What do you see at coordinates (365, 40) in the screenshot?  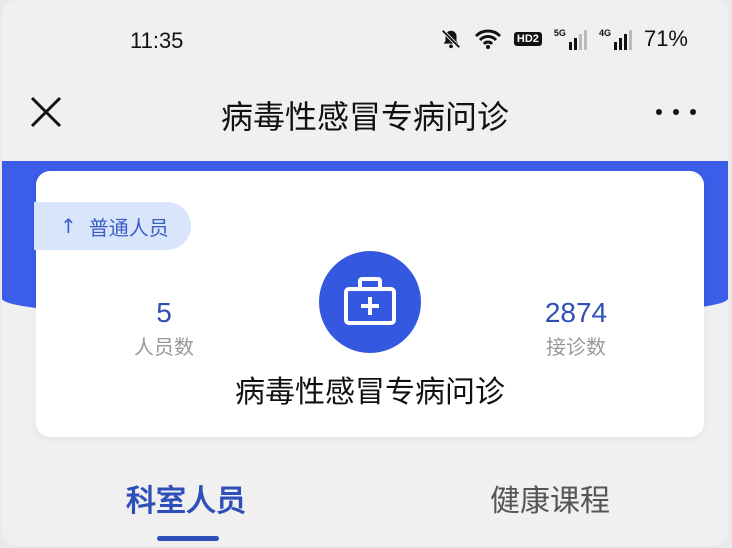 I see `status-bar: 11:35 HD2 5G 4G 71%` at bounding box center [365, 40].